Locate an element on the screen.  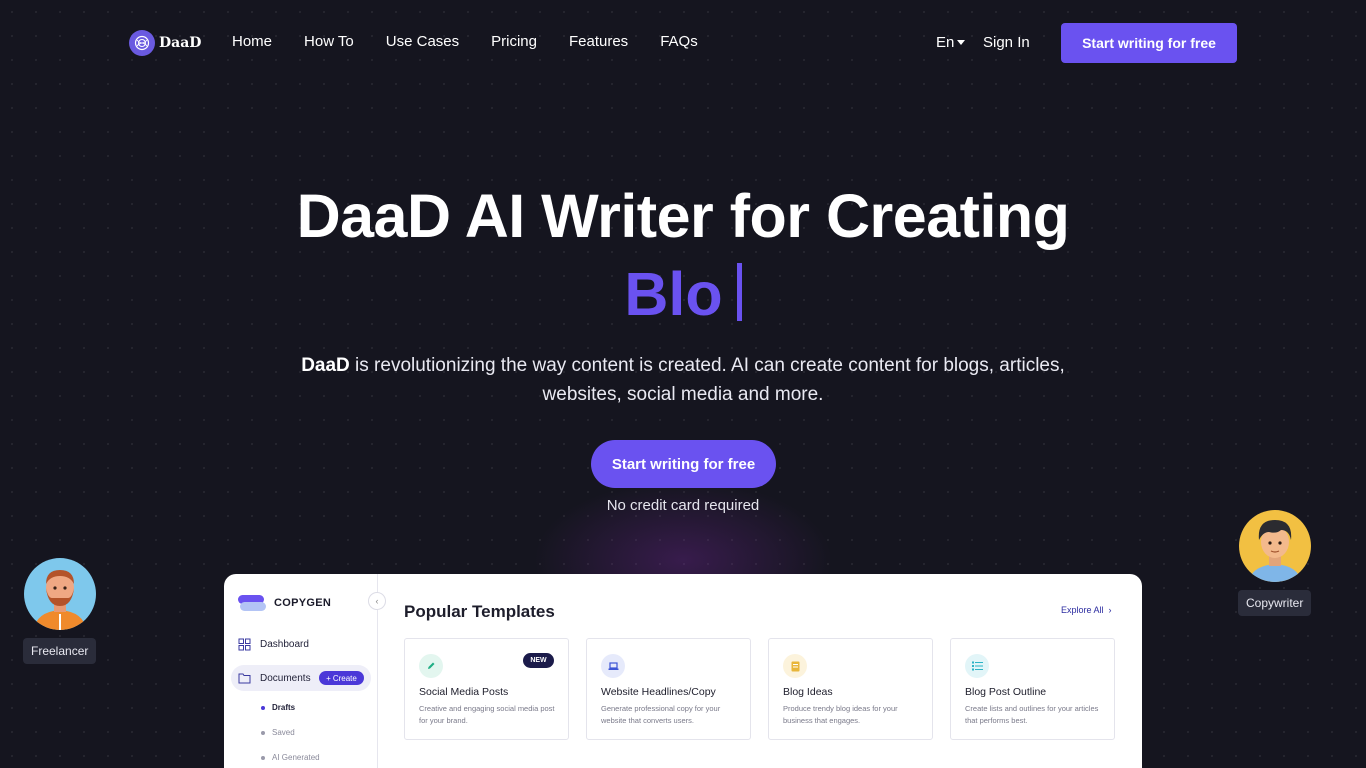
hero-typed-text: Blo is located at coordinates (683, 294).